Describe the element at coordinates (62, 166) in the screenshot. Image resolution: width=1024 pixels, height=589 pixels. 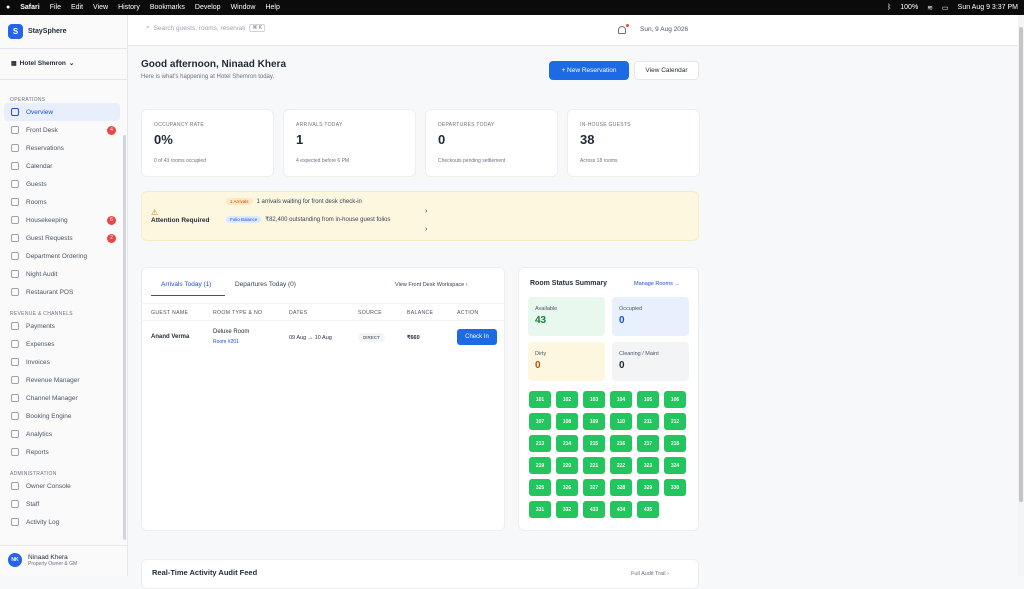
I see `sidebar-item-calendar: Calendar` at that location.